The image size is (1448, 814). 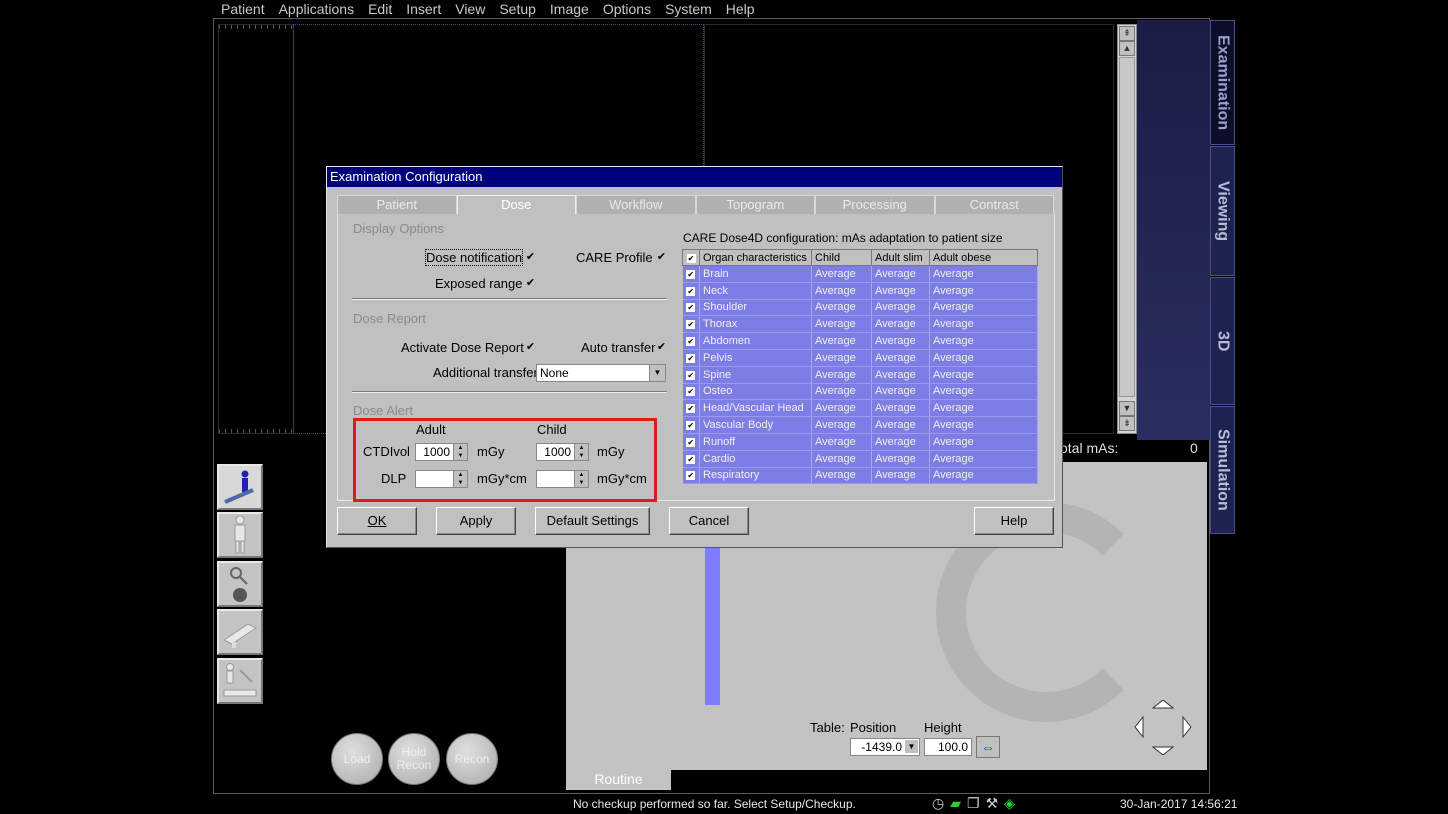 I want to click on auto-transfer-checkbox: ✔, so click(x=661, y=347).